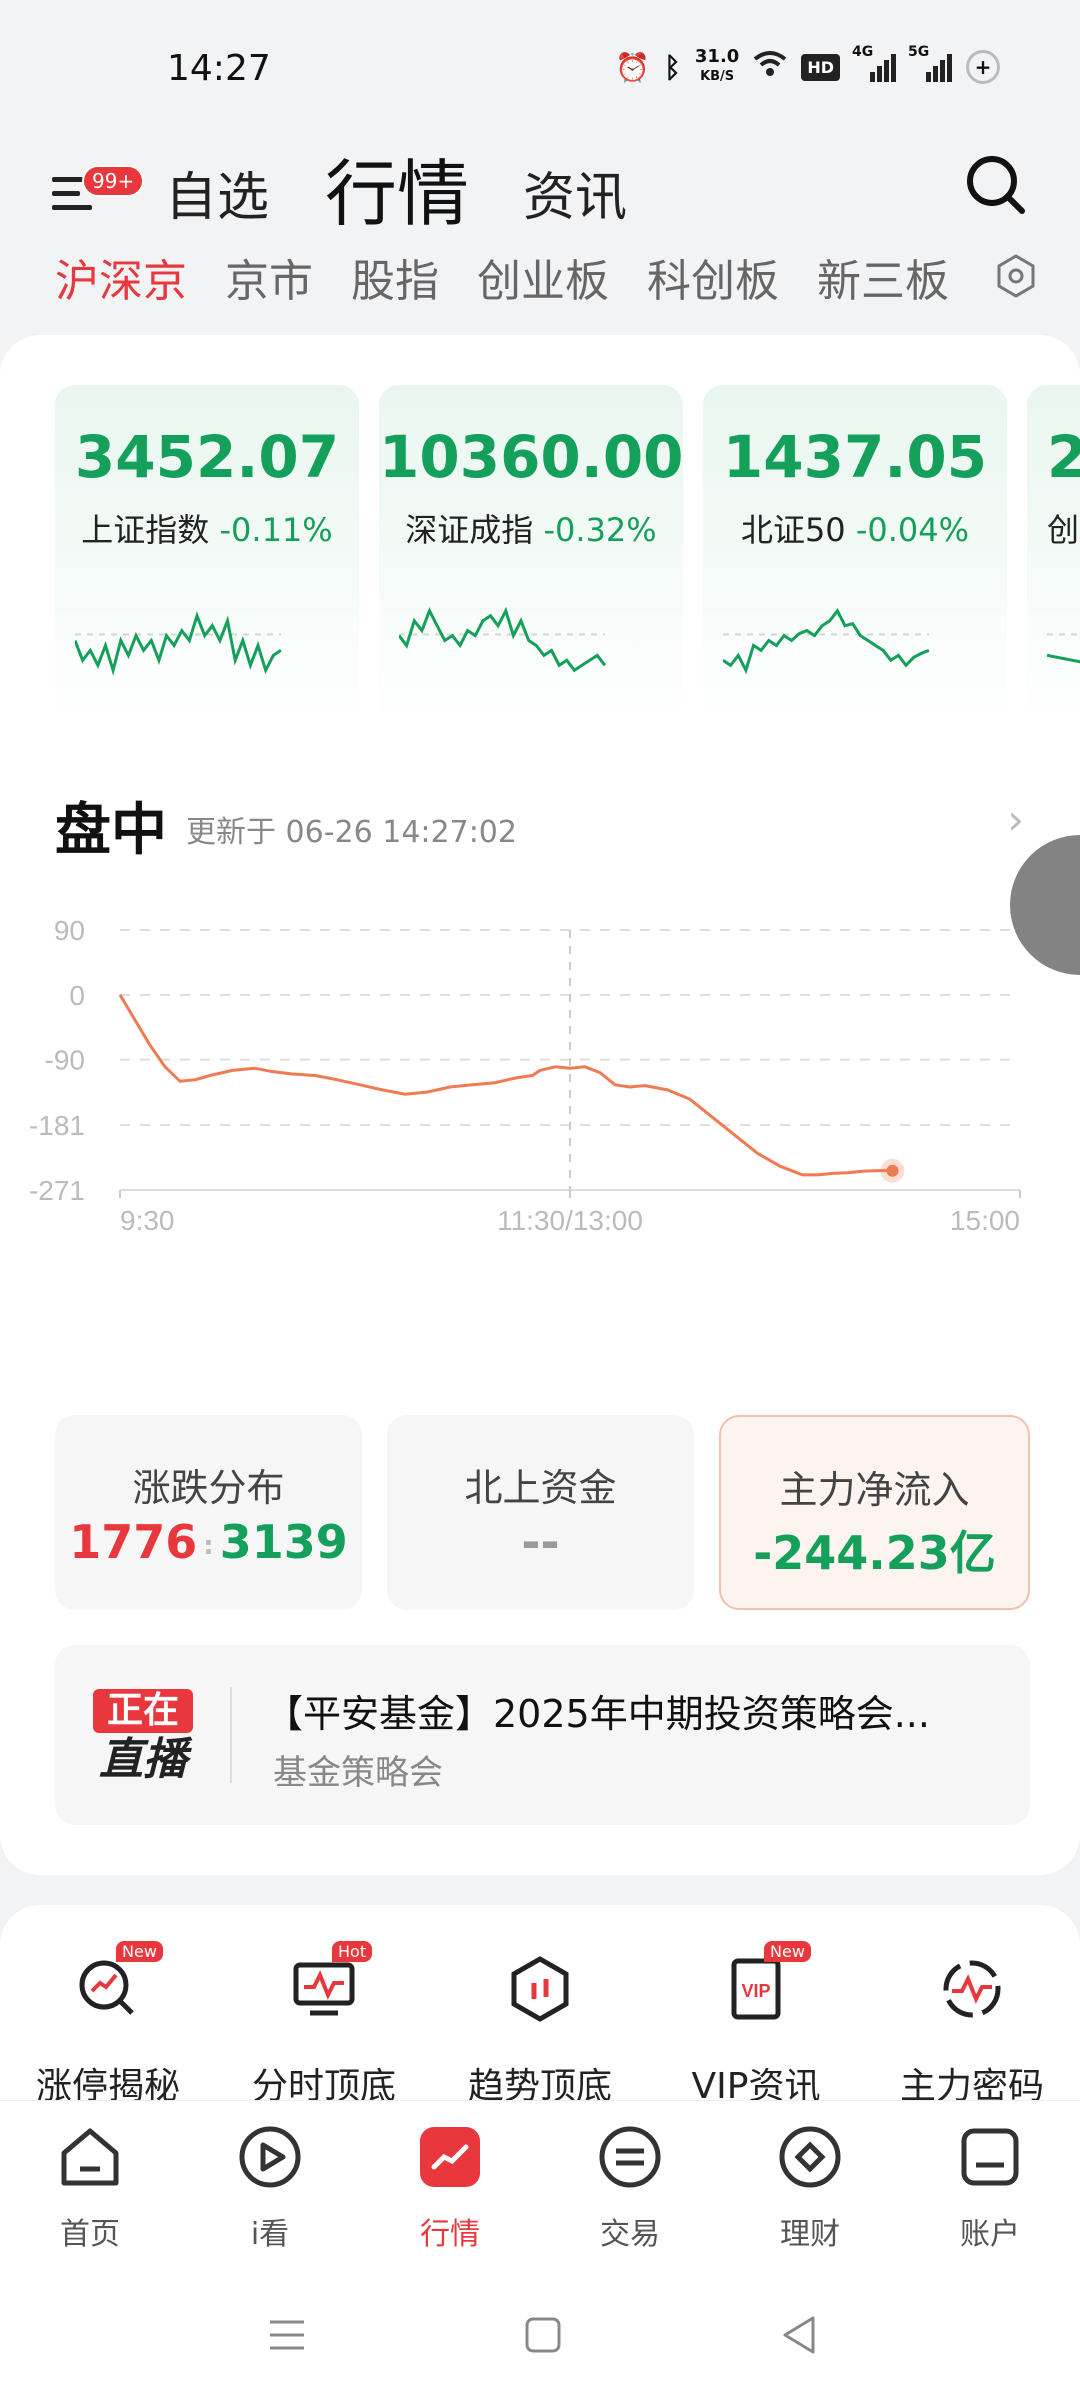 Image resolution: width=1080 pixels, height=2400 pixels. What do you see at coordinates (874, 63) in the screenshot?
I see `signal-4g-icon: 4G` at bounding box center [874, 63].